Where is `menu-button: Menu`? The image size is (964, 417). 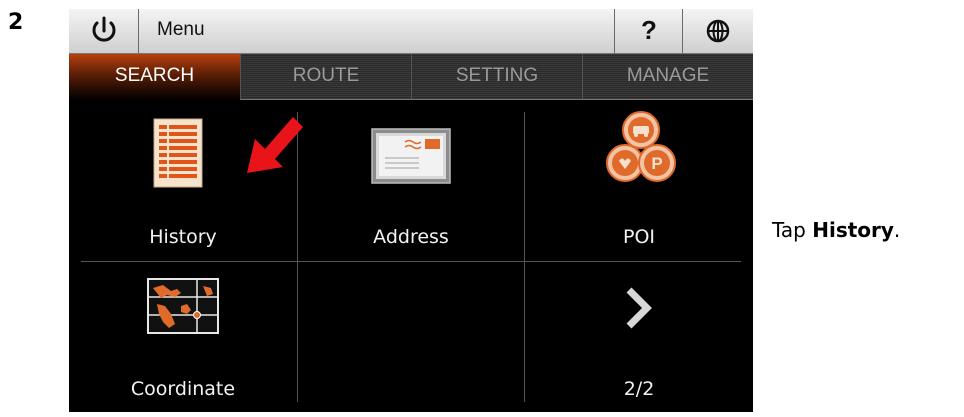
menu-button: Menu is located at coordinates (377, 31).